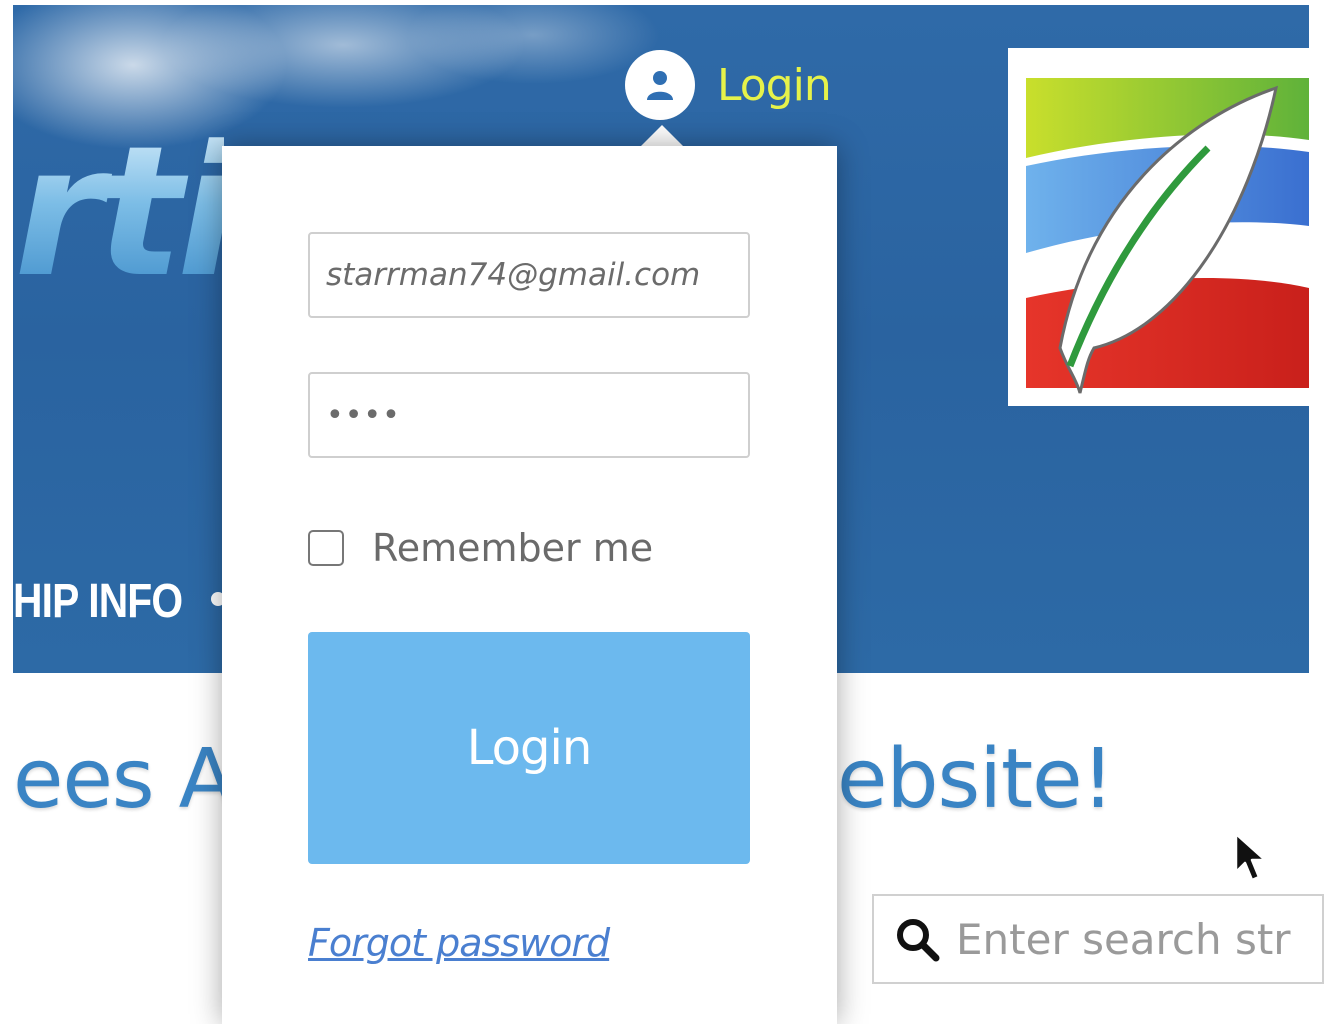 This screenshot has height=1024, width=1324. What do you see at coordinates (774, 85) in the screenshot?
I see `login-toggle-label: Login` at bounding box center [774, 85].